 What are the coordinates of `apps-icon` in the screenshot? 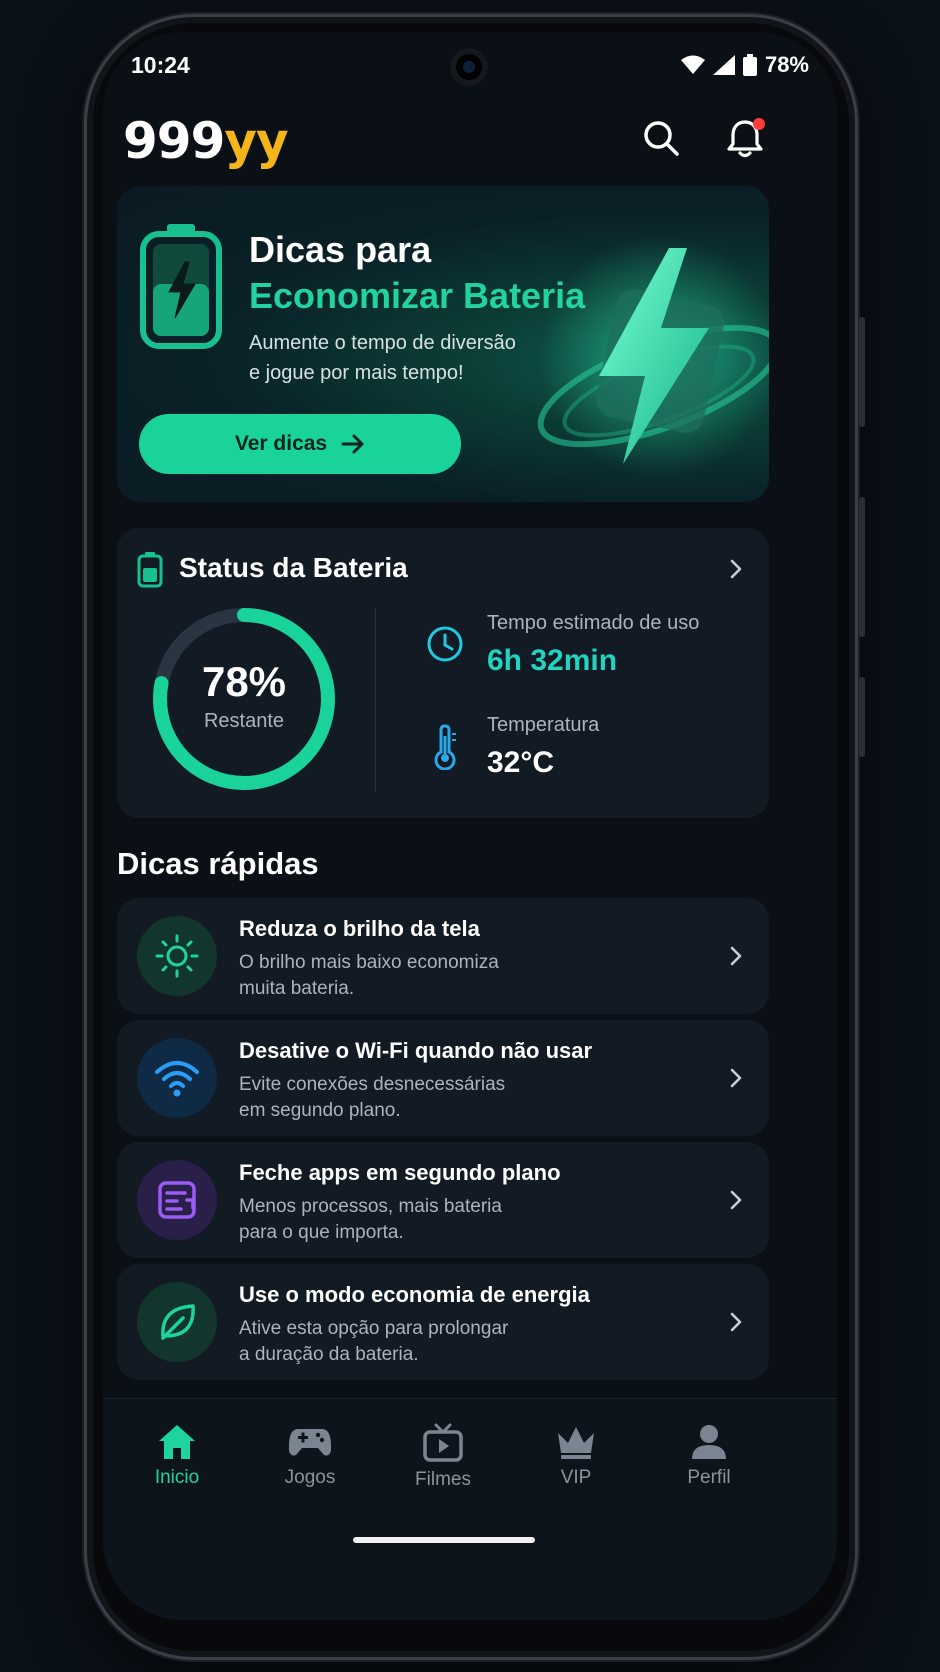 It's located at (177, 1200).